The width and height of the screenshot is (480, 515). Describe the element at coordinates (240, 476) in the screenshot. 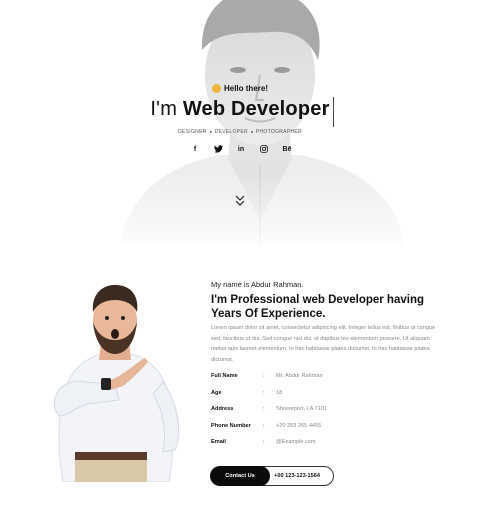

I see `contact-us-button: Contact Us` at that location.